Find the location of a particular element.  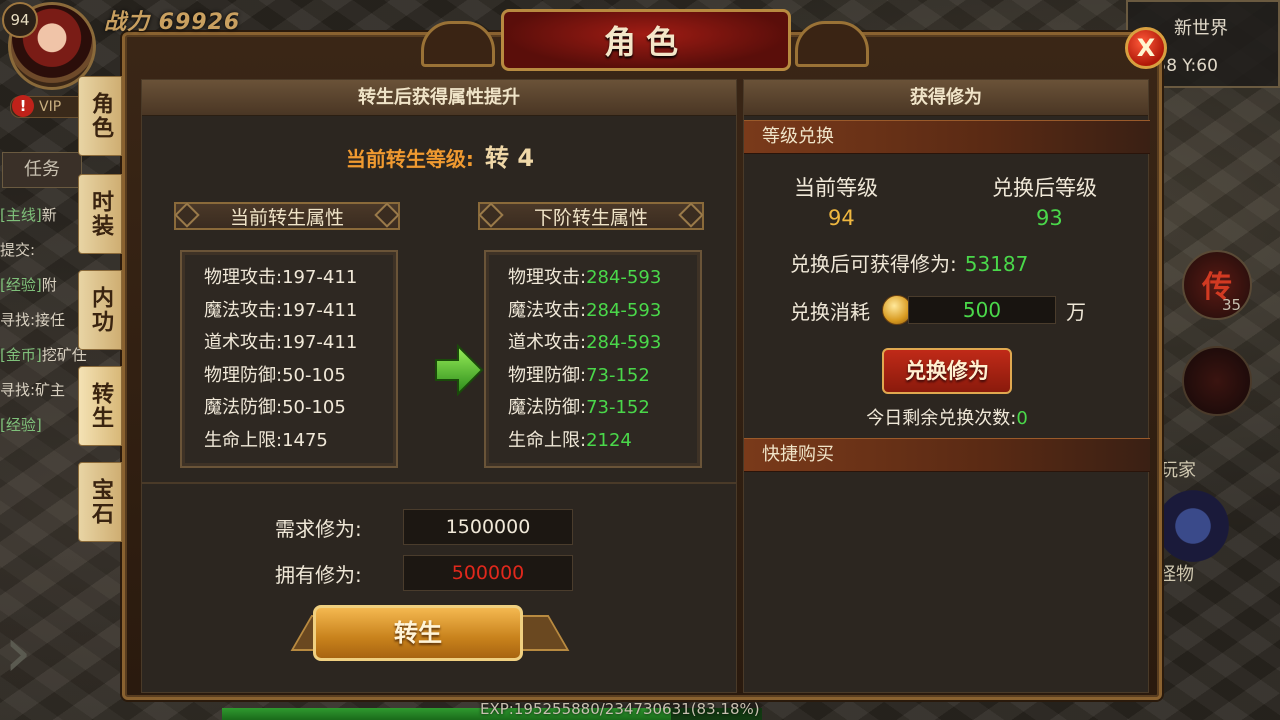

player-target-button: 玩家 怪物 is located at coordinates (1193, 522).